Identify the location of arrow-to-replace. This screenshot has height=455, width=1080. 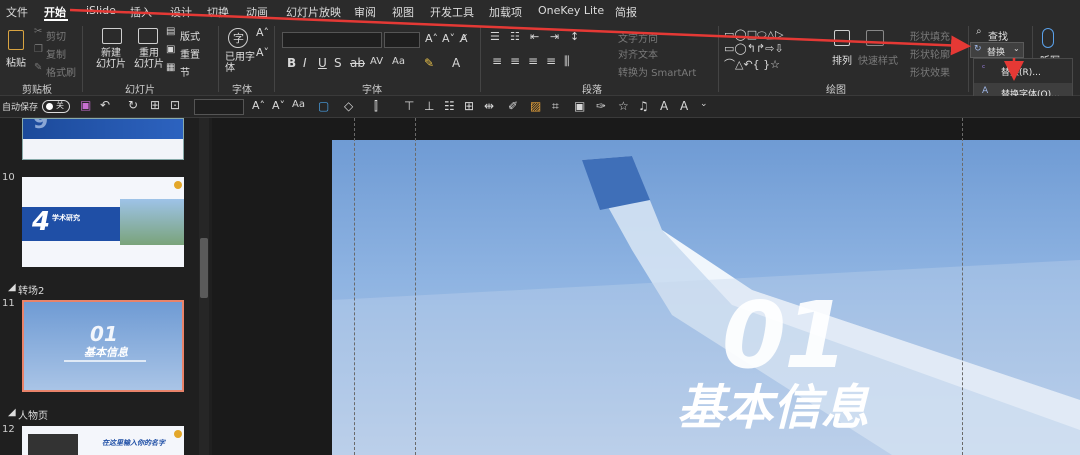
(520, 32).